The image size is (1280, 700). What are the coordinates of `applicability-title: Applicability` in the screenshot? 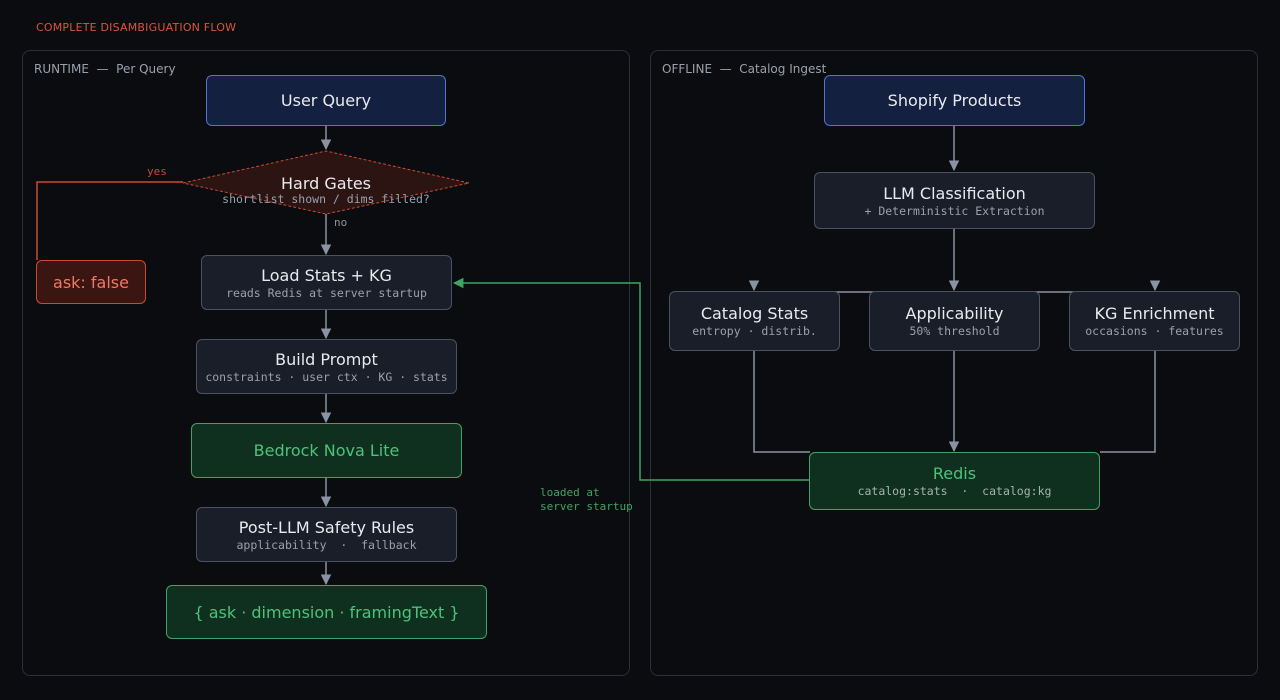 It's located at (954, 313).